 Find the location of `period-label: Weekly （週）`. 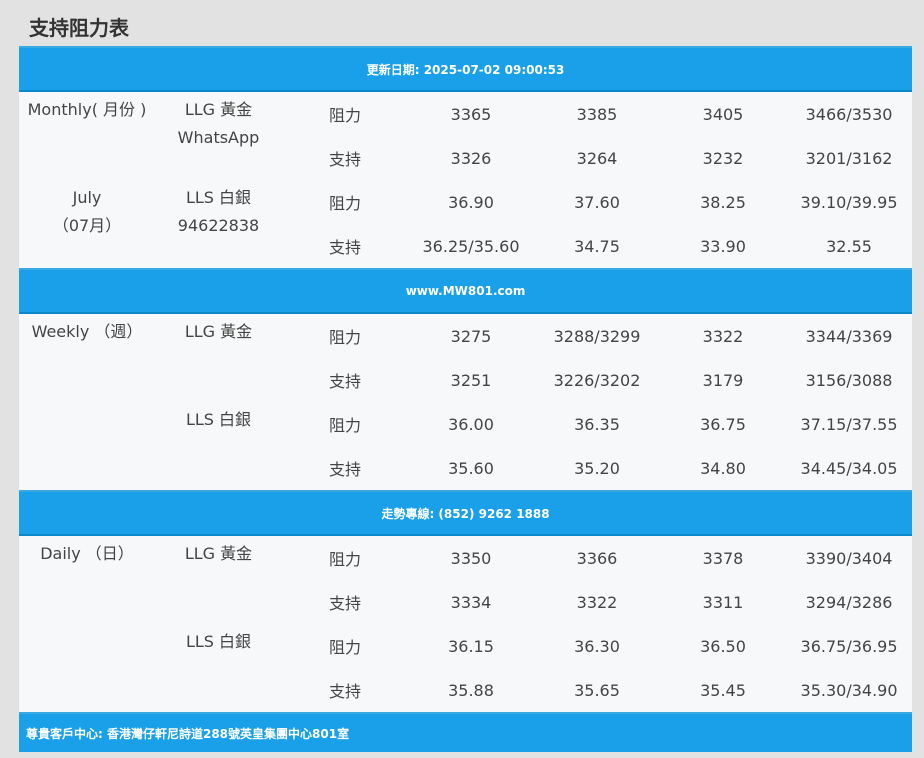

period-label: Weekly （週） is located at coordinates (87, 331).